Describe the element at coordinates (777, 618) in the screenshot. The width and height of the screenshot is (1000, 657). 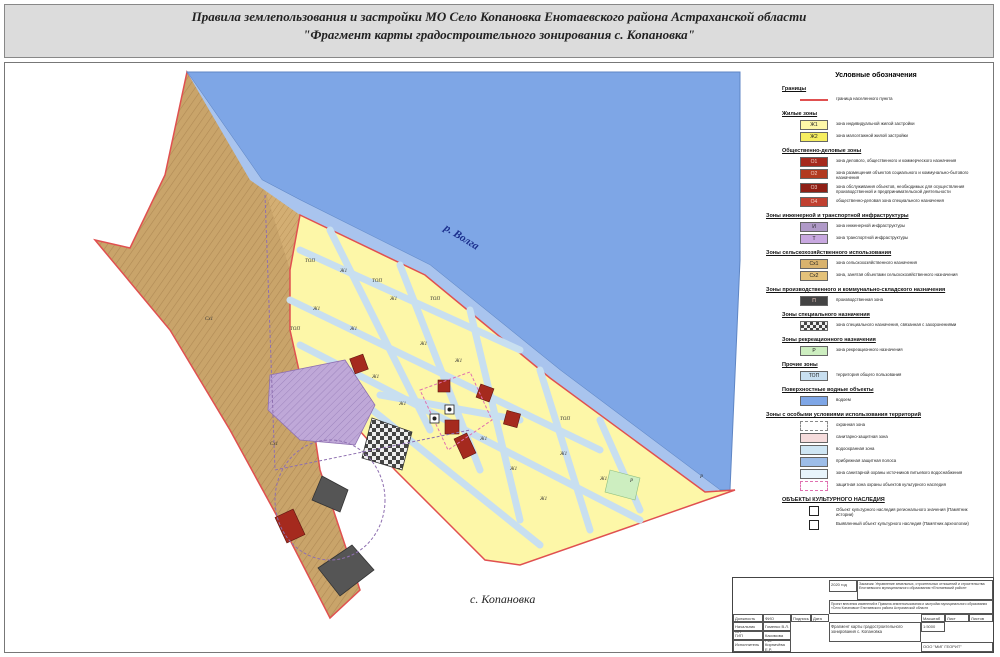
I see `stamp-name-0: ФИО` at that location.